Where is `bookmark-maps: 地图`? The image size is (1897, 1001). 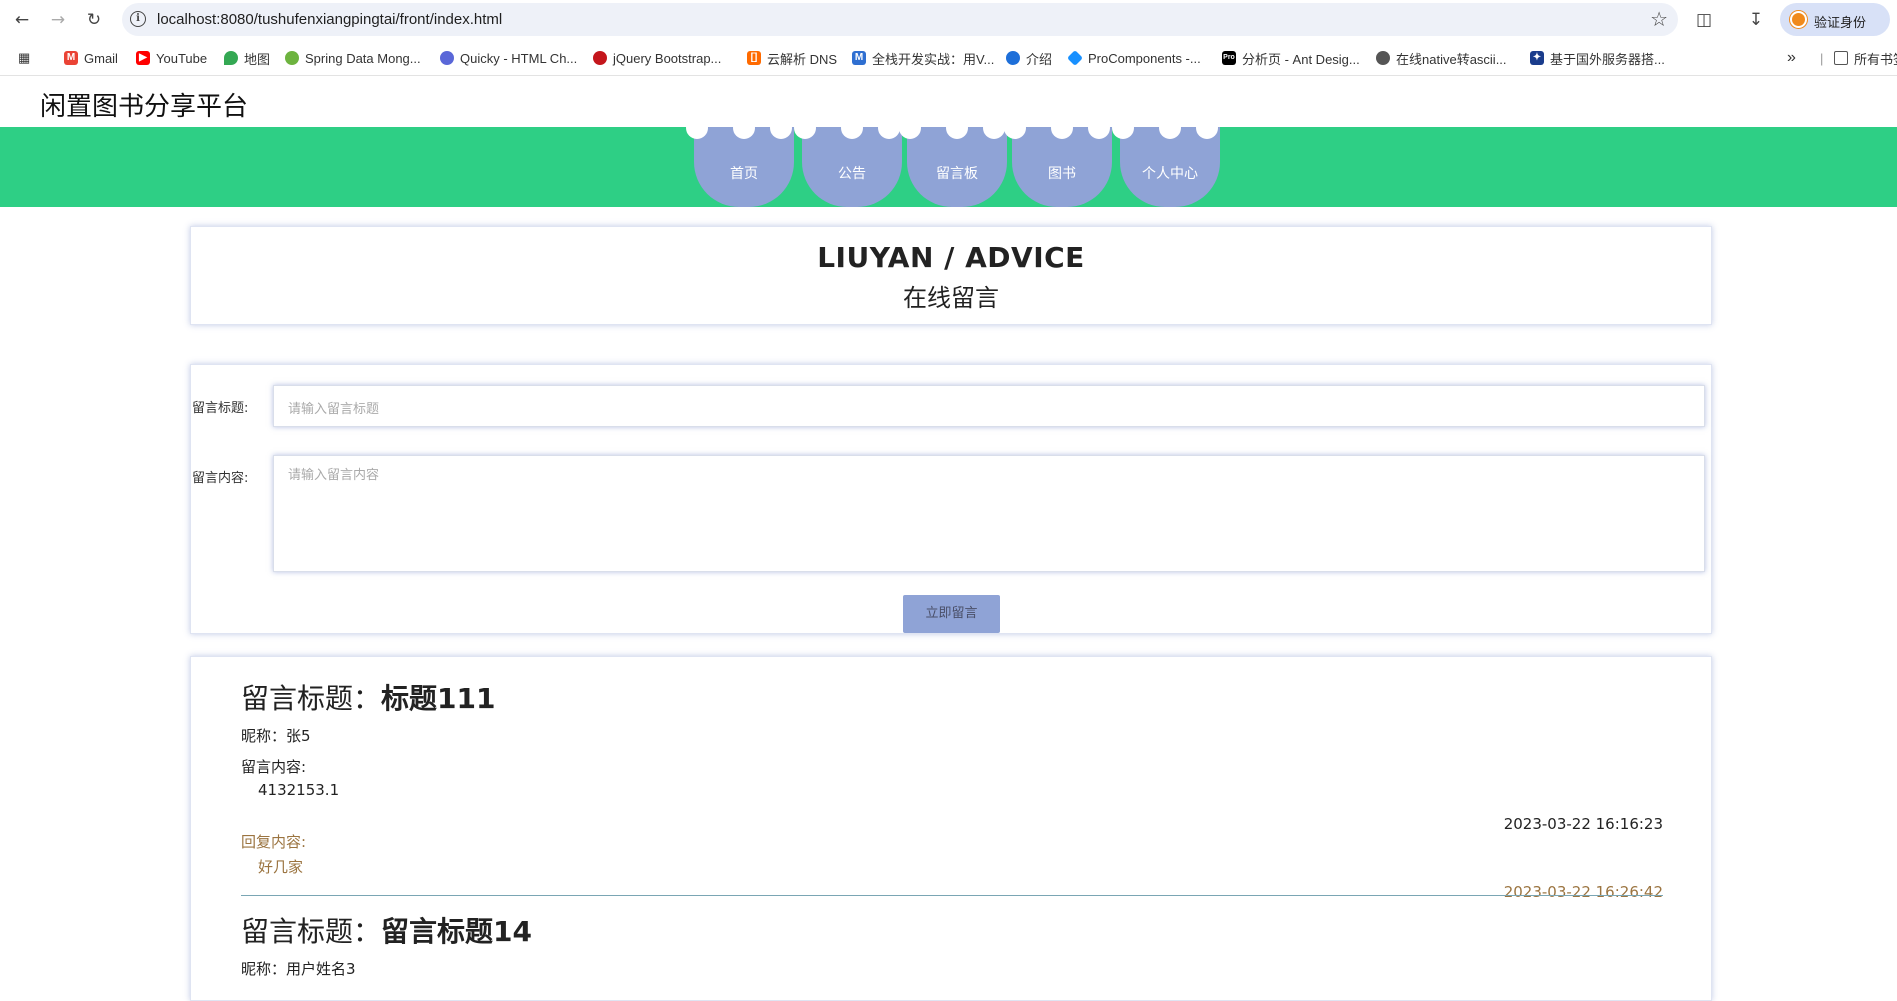
bookmark-maps: 地图 is located at coordinates (247, 58).